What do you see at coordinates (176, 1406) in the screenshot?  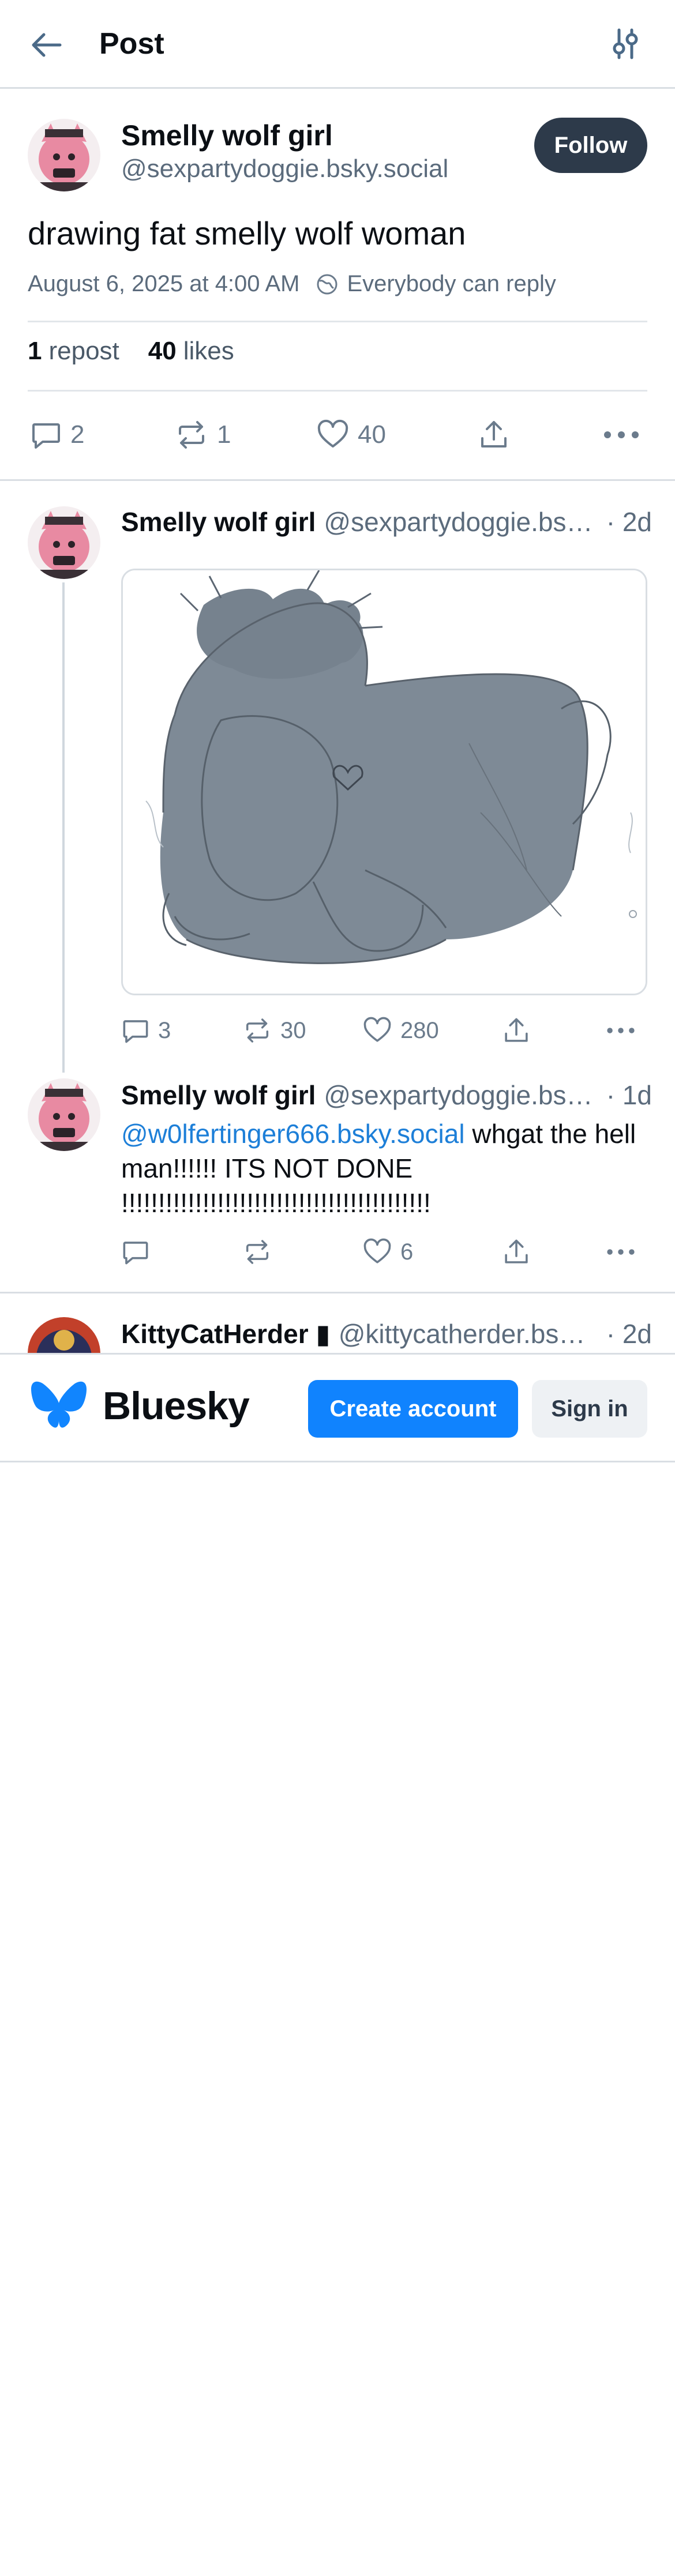 I see `brand-name: Bluesky` at bounding box center [176, 1406].